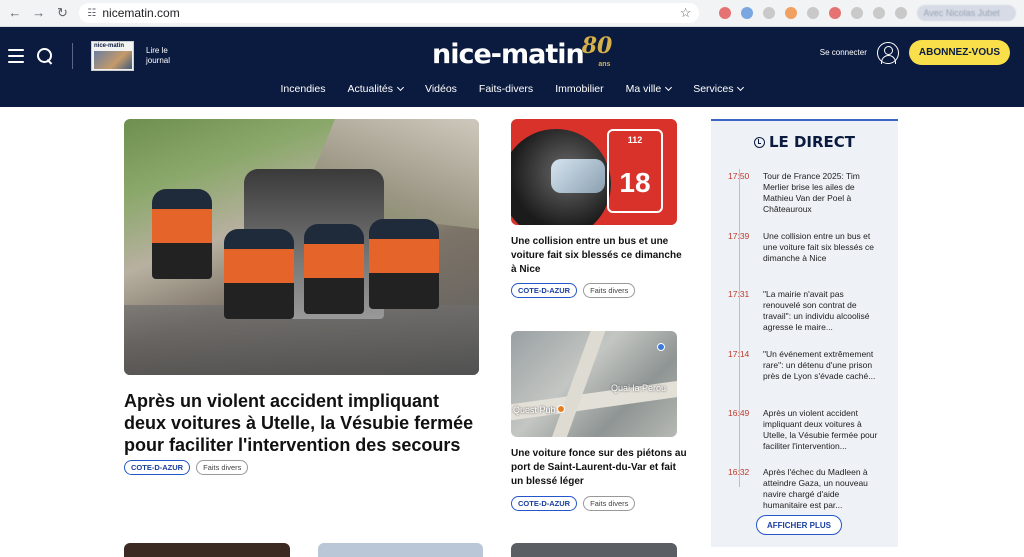  What do you see at coordinates (370, 89) in the screenshot?
I see `nav-label: Actualités` at bounding box center [370, 89].